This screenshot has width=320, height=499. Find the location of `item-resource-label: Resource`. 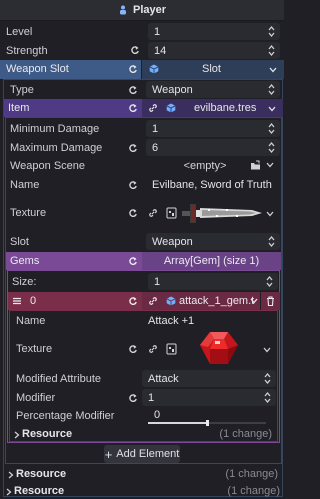

item-resource-label: Resource is located at coordinates (41, 474).